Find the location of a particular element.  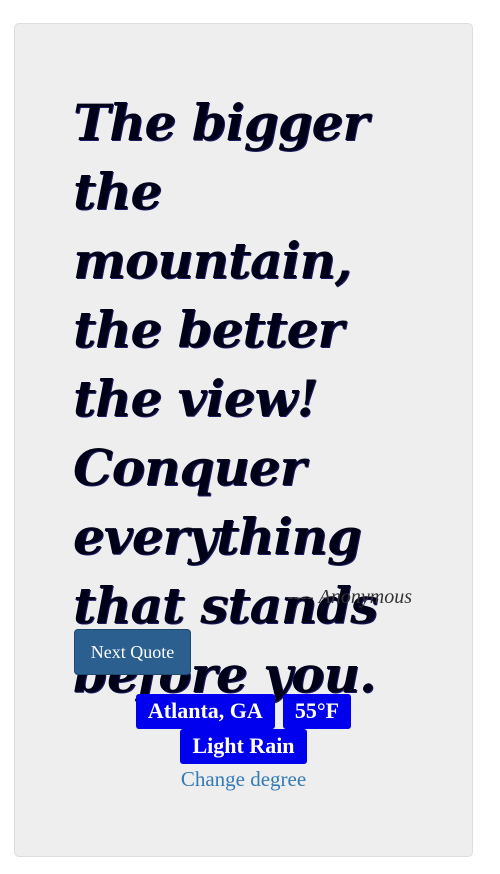

weather-row-top: Atlanta, GA 55°F is located at coordinates (243, 711).